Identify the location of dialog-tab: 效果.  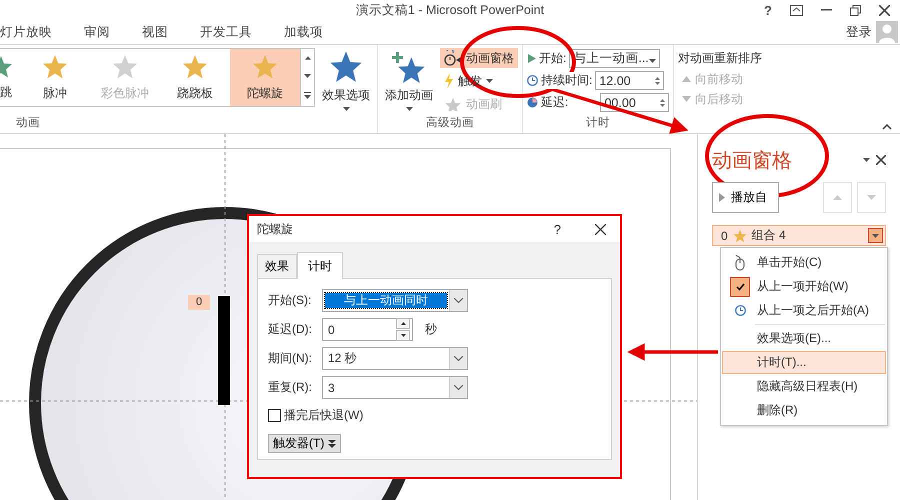
(277, 266).